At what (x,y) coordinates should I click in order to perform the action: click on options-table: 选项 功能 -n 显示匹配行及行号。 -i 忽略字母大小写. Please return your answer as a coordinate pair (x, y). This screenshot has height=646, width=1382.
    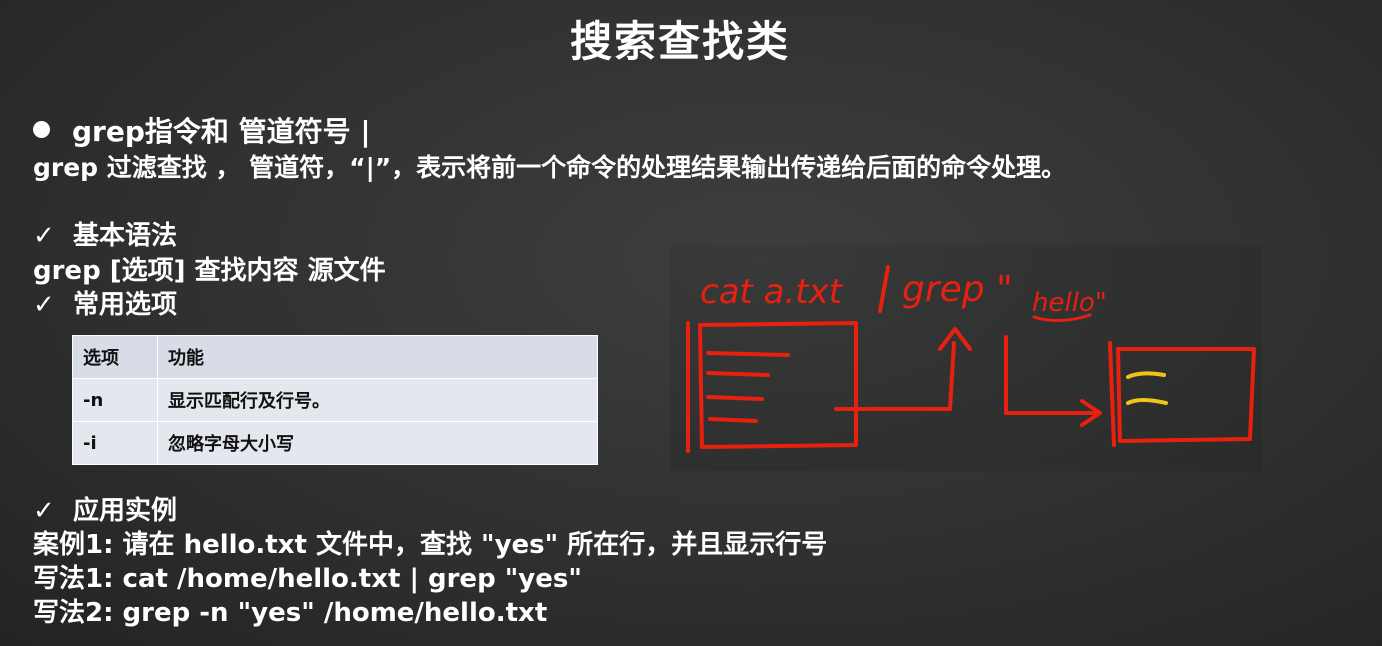
    Looking at the image, I should click on (335, 400).